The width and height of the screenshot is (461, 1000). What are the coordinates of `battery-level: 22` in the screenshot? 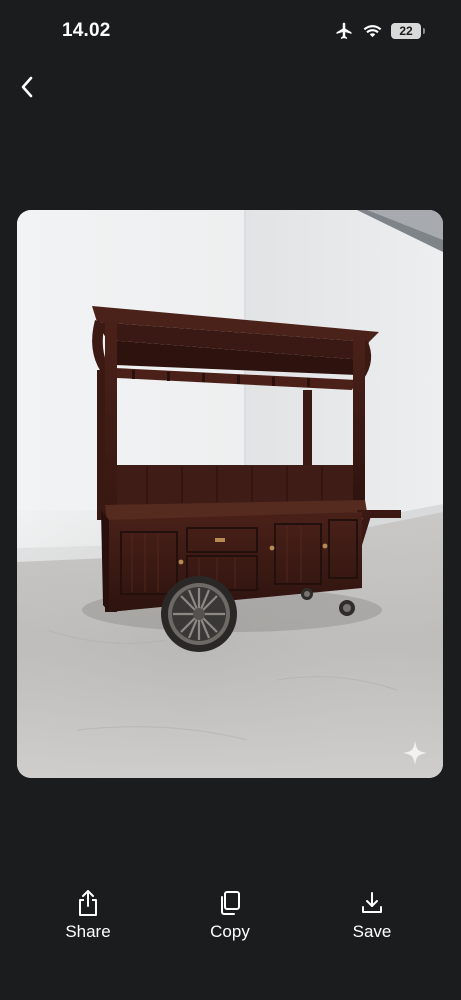 It's located at (406, 31).